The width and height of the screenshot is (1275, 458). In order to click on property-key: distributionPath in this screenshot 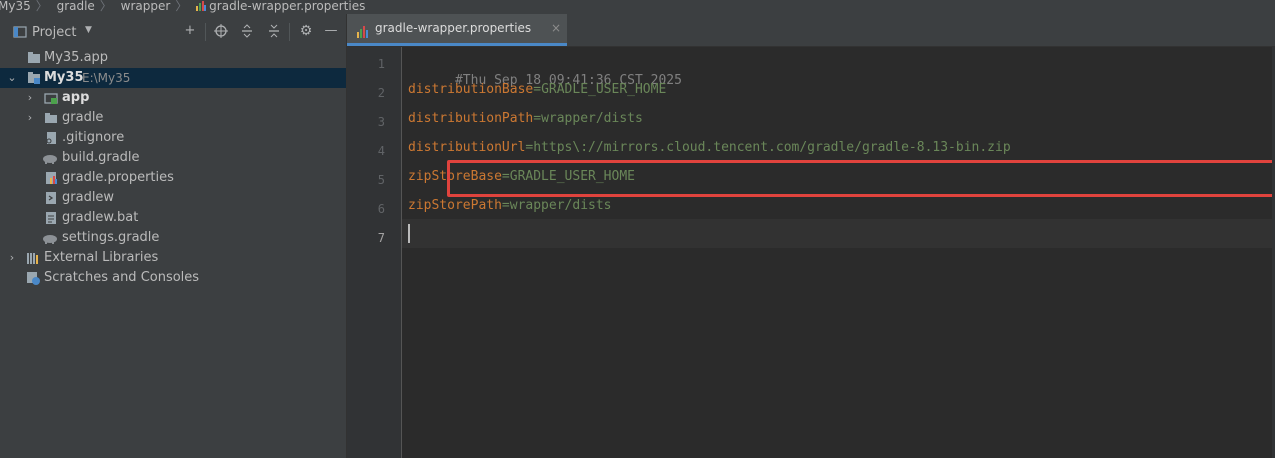, I will do `click(471, 118)`.